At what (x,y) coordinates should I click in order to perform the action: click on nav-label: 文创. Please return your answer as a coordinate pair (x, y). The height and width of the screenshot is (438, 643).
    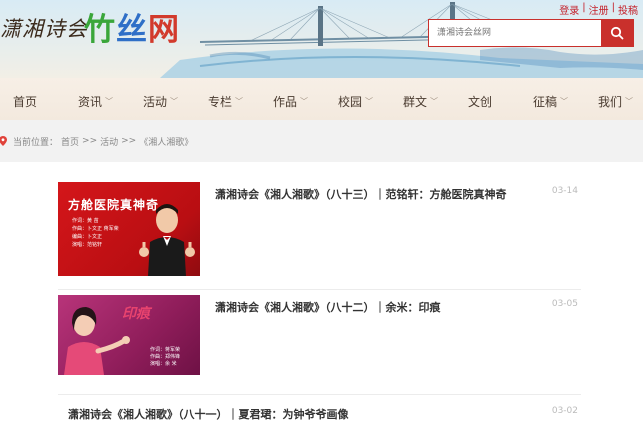
    Looking at the image, I should click on (480, 102).